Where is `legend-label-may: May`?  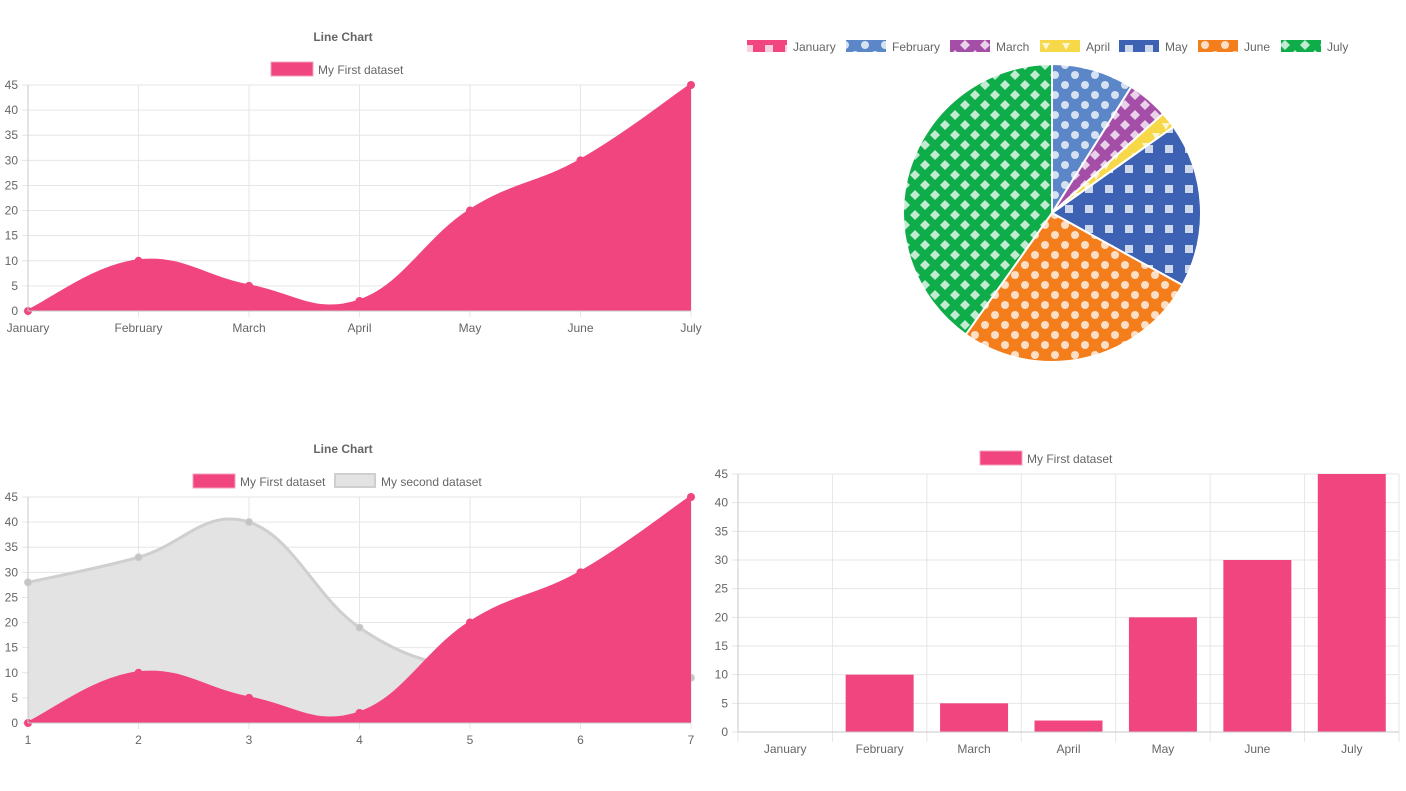
legend-label-may: May is located at coordinates (1176, 47).